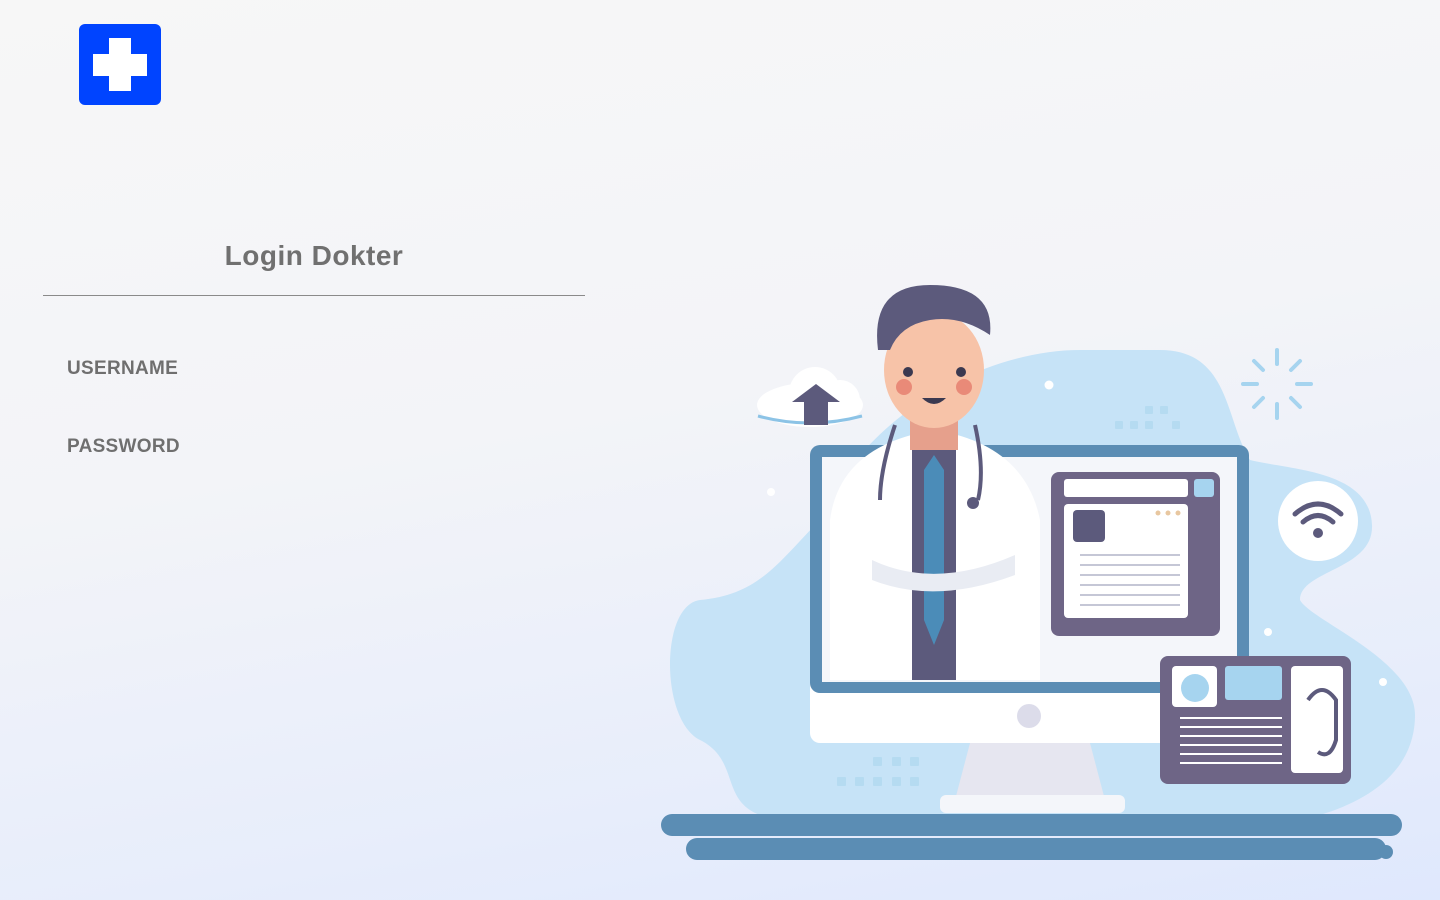  I want to click on password-input, so click(397, 448).